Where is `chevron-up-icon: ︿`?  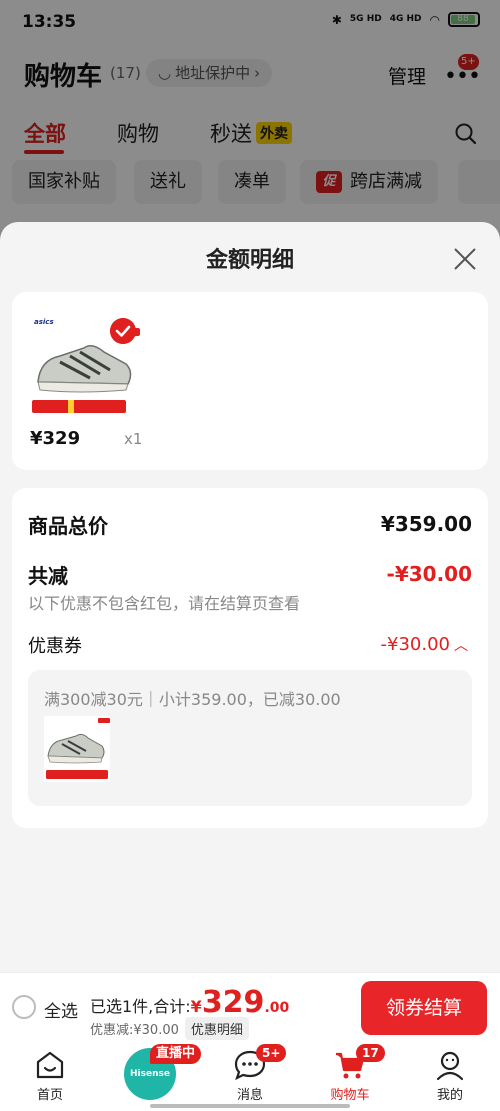
chevron-up-icon: ︿ is located at coordinates (461, 645).